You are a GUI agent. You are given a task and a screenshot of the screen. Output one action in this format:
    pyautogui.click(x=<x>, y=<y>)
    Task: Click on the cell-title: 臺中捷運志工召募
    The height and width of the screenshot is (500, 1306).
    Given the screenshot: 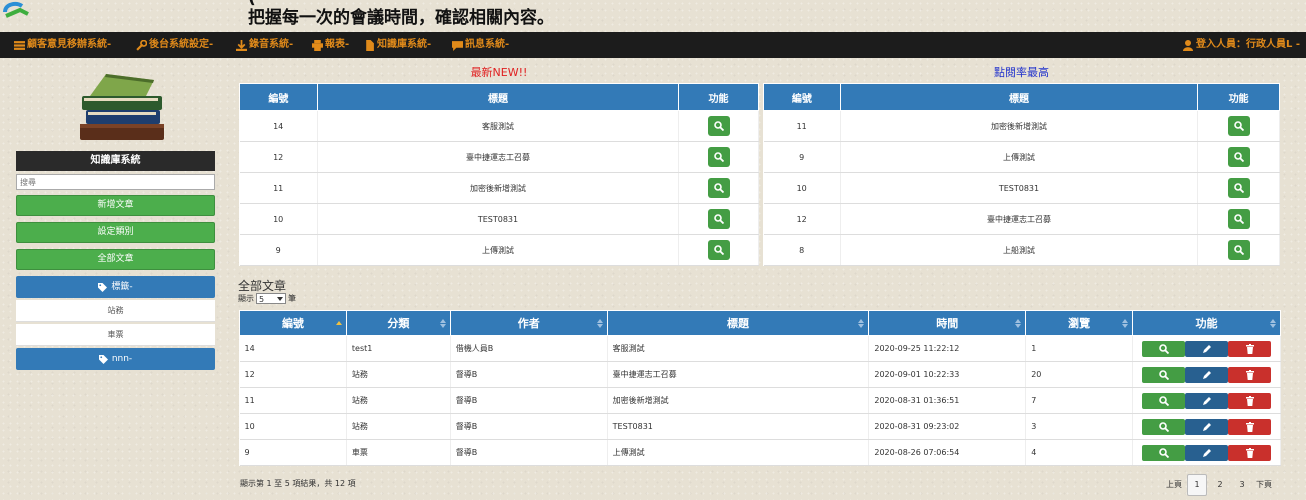 What is the action you would take?
    pyautogui.click(x=498, y=157)
    